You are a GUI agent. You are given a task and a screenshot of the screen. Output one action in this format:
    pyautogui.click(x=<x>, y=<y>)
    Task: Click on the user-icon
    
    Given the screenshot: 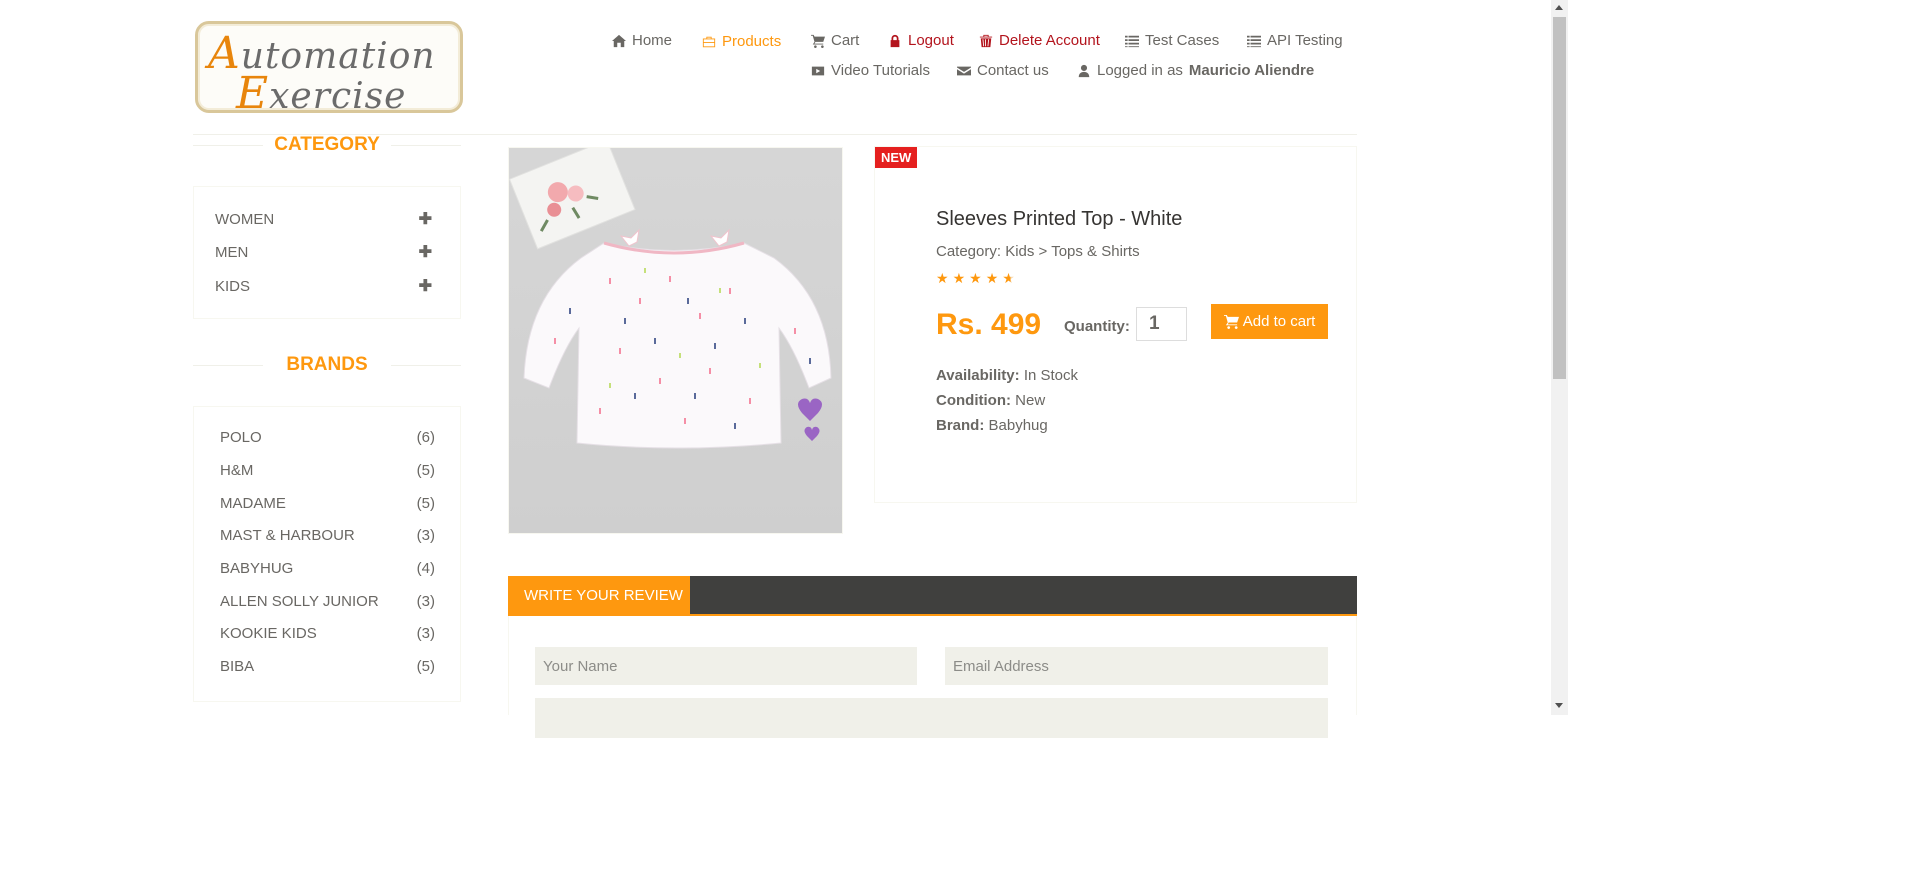 What is the action you would take?
    pyautogui.click(x=1084, y=70)
    